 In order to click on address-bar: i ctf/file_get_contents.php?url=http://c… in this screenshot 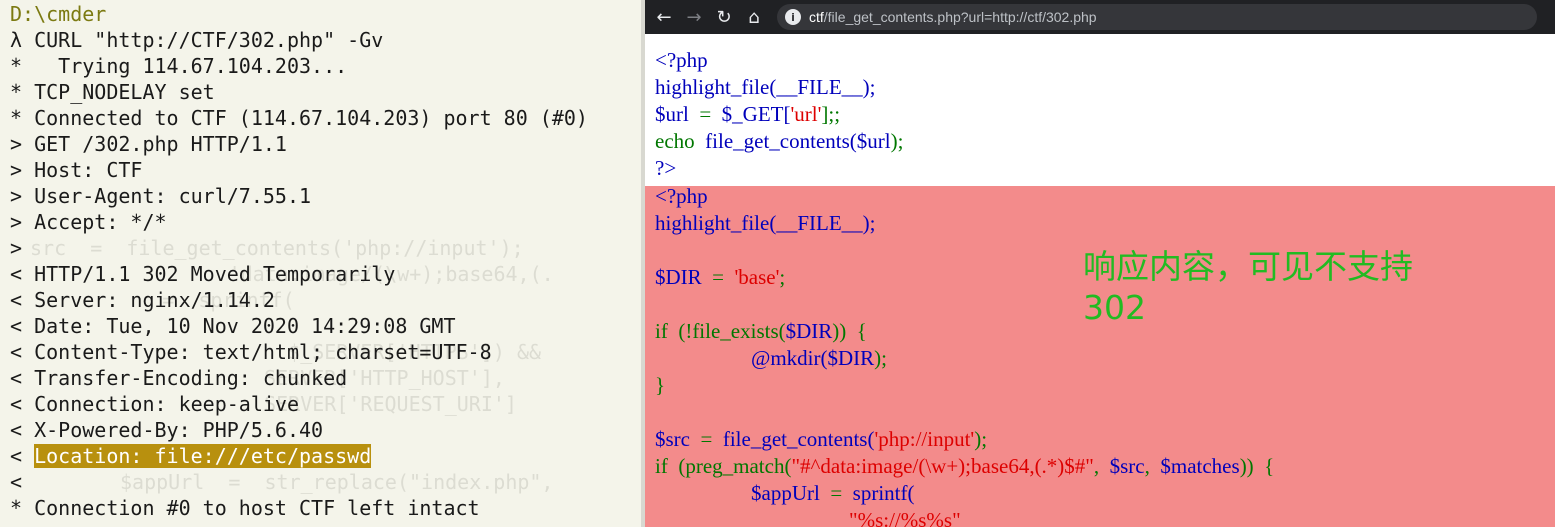, I will do `click(1157, 17)`.